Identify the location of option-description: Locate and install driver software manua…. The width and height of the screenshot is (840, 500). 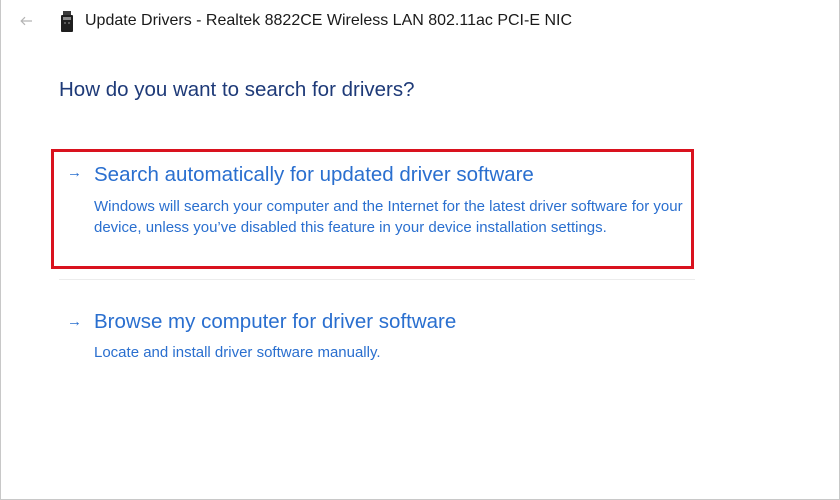
(237, 352).